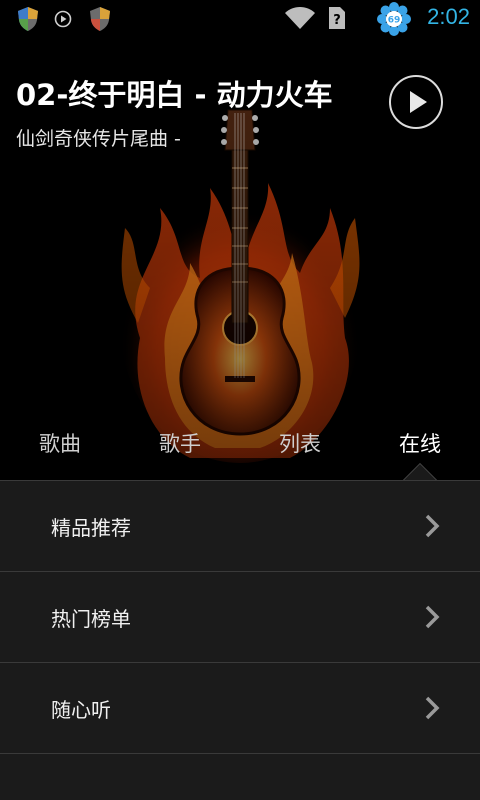 The height and width of the screenshot is (800, 480). What do you see at coordinates (91, 528) in the screenshot?
I see `list-item-label: 精品推荐` at bounding box center [91, 528].